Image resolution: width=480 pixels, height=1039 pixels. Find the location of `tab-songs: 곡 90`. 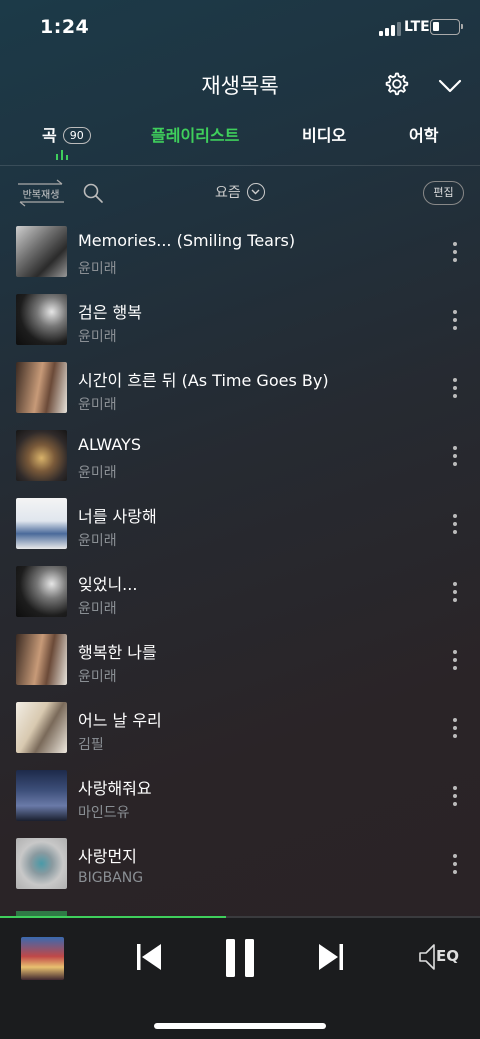

tab-songs: 곡 90 is located at coordinates (66, 134).